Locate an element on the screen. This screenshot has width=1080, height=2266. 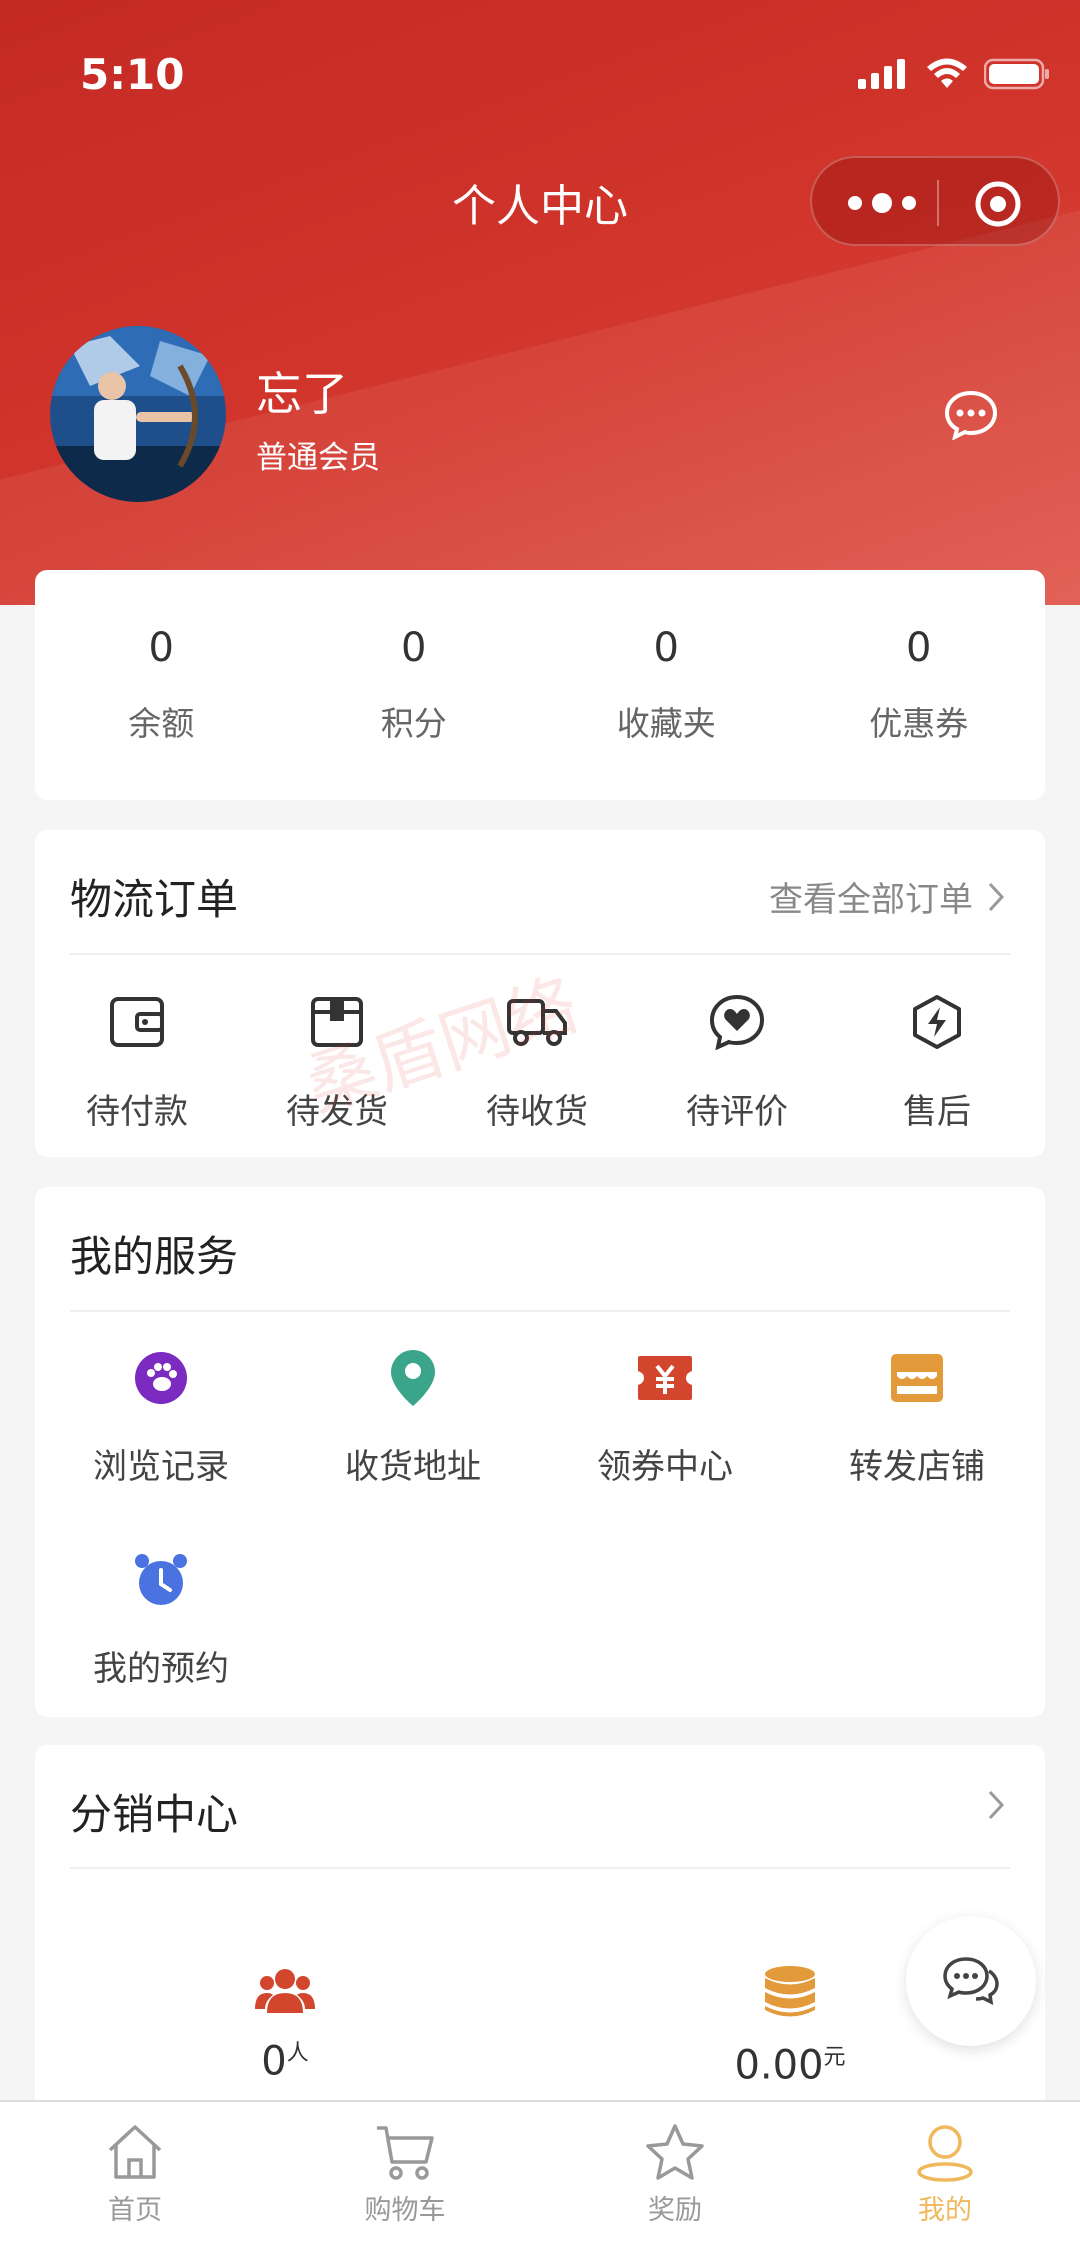
service-label: 收货地址 is located at coordinates (413, 1467).